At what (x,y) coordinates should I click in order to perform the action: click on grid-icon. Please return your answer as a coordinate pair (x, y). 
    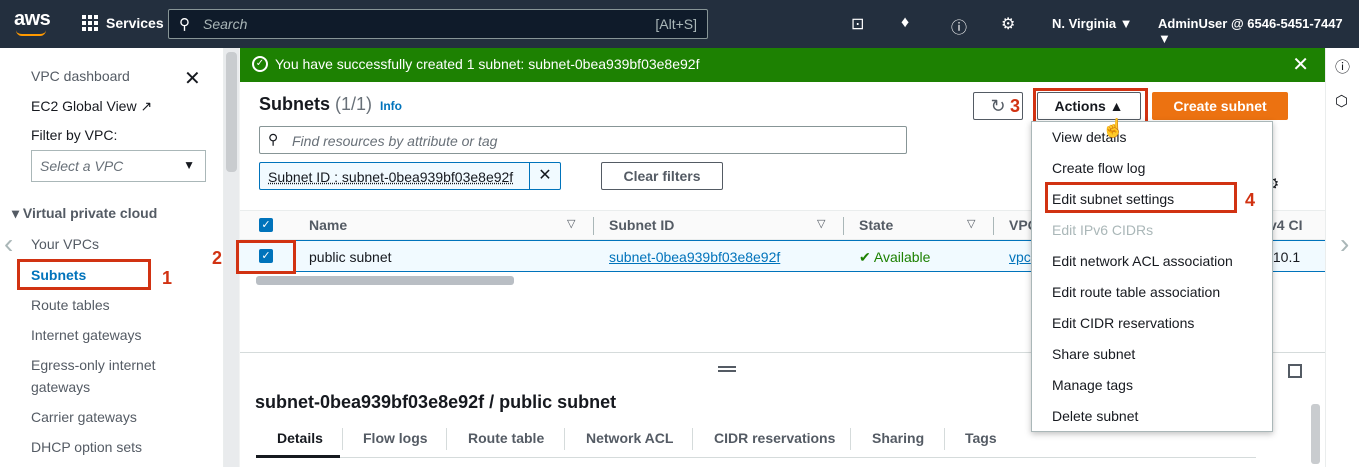
    Looking at the image, I should click on (90, 23).